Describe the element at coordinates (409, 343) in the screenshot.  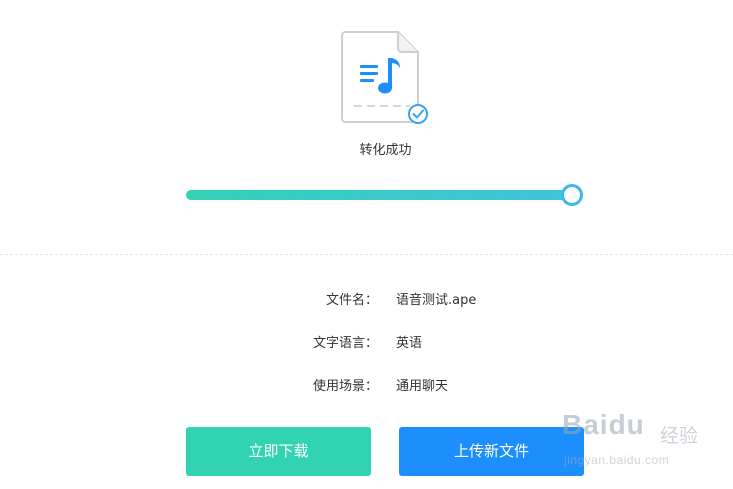
I see `language-value: 英语` at that location.